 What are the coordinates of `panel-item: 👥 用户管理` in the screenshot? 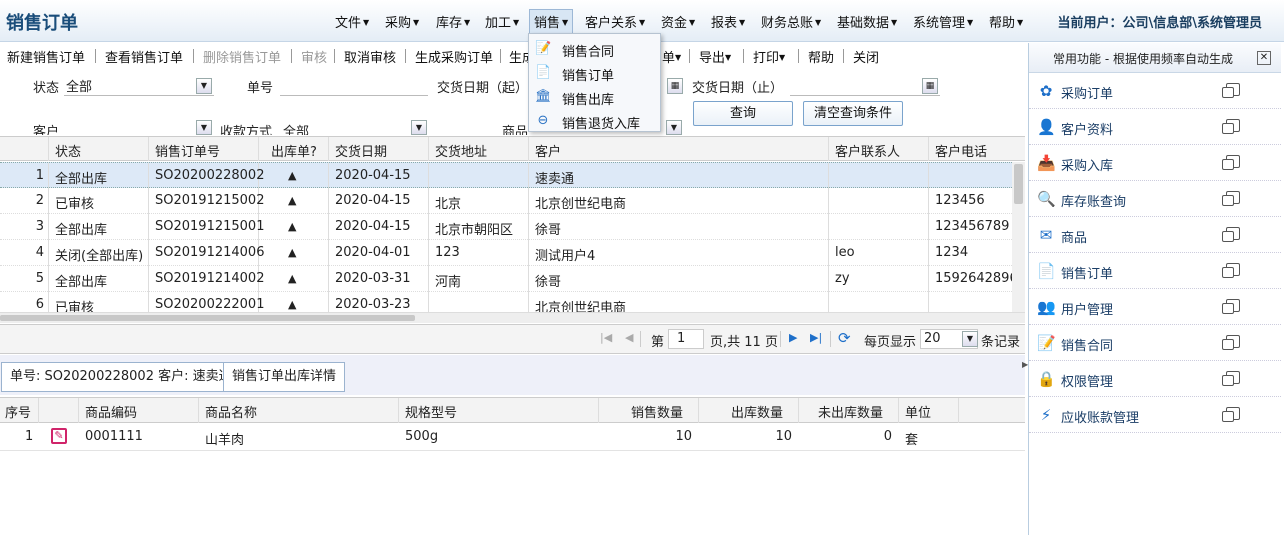 It's located at (1155, 307).